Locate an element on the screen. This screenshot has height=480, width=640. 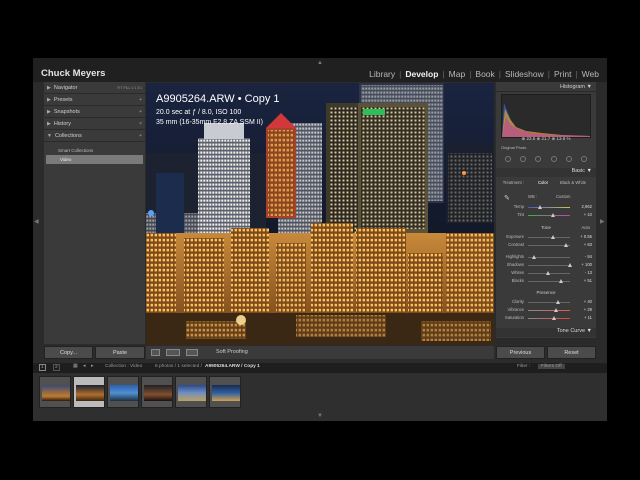
snapshots-header: ▶ Snapshots + is located at coordinates (94, 112).